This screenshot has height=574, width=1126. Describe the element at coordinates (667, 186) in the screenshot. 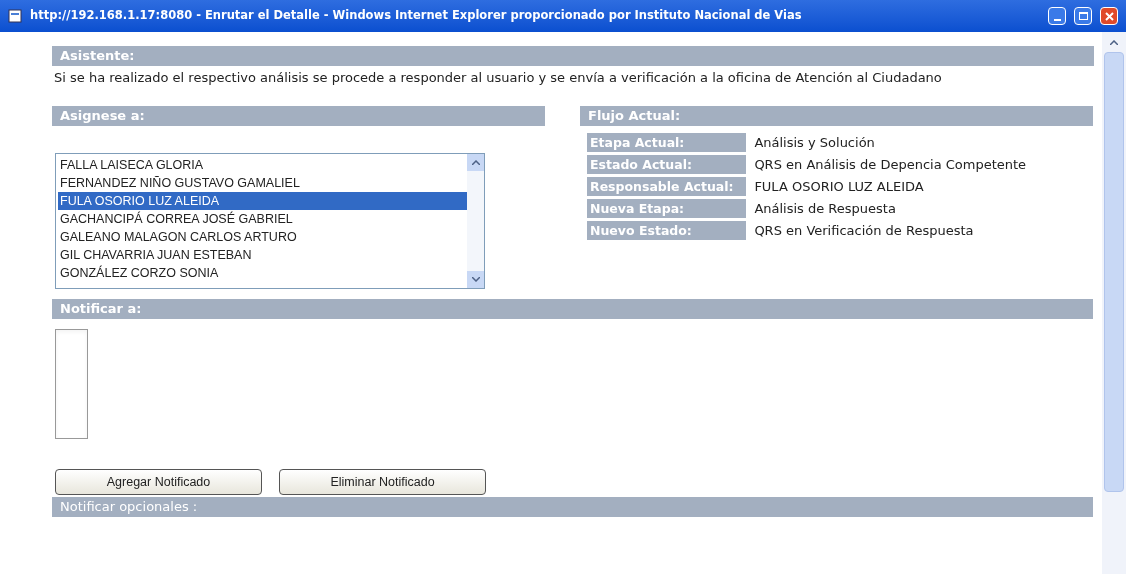

I see `field-label: Responsable Actual:` at that location.